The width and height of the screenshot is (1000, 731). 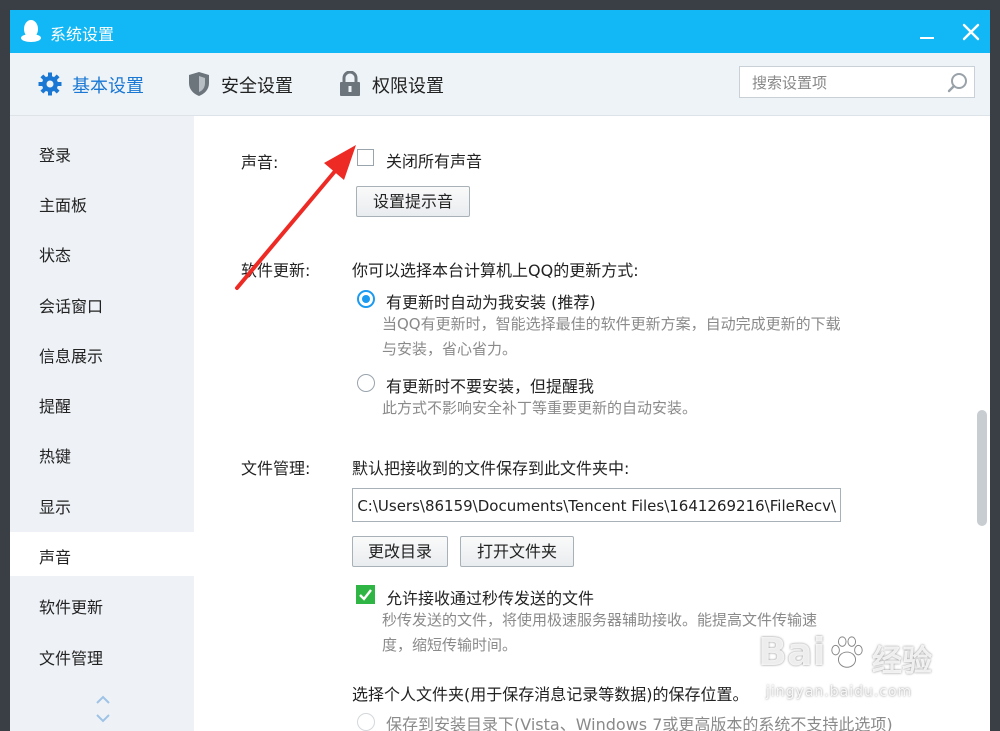 What do you see at coordinates (276, 468) in the screenshot?
I see `files-section-label: 文件管理:` at bounding box center [276, 468].